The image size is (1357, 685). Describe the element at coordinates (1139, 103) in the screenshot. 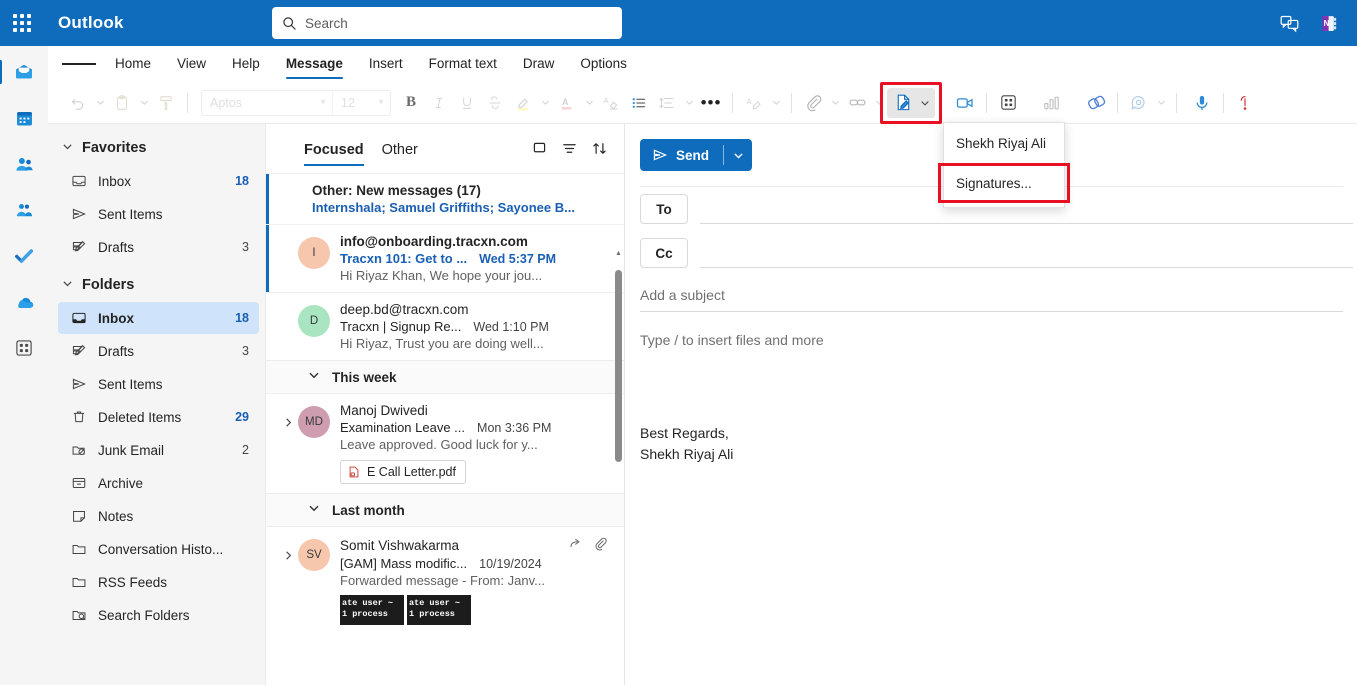

I see `viva-icon` at that location.